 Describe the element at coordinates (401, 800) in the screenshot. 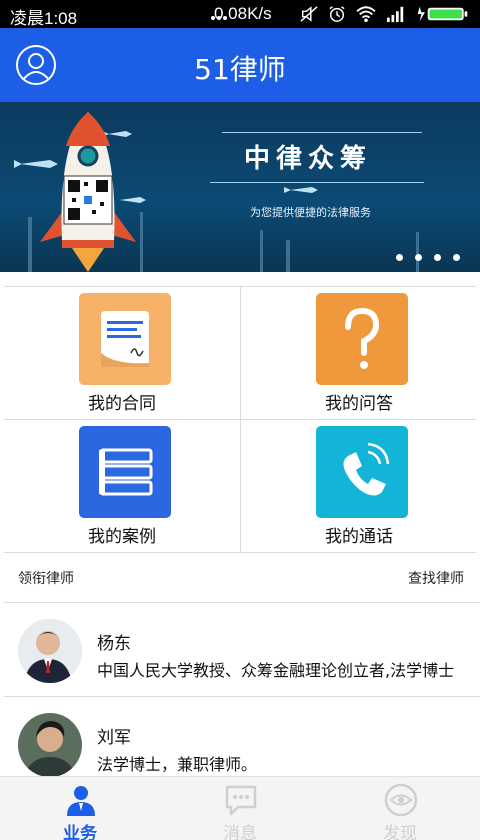

I see `discover-eye-icon` at that location.